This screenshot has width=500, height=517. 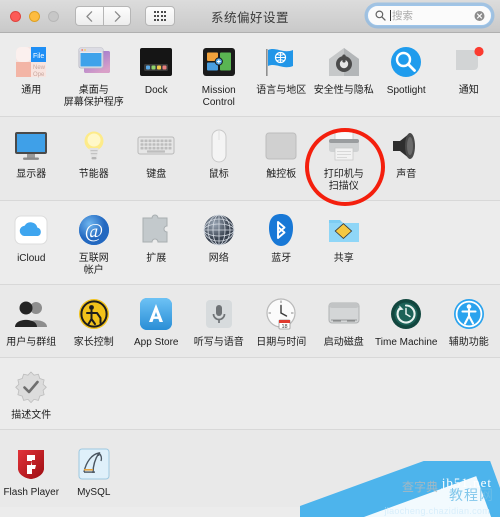 What do you see at coordinates (344, 146) in the screenshot?
I see `printers-scanners-icon` at bounding box center [344, 146].